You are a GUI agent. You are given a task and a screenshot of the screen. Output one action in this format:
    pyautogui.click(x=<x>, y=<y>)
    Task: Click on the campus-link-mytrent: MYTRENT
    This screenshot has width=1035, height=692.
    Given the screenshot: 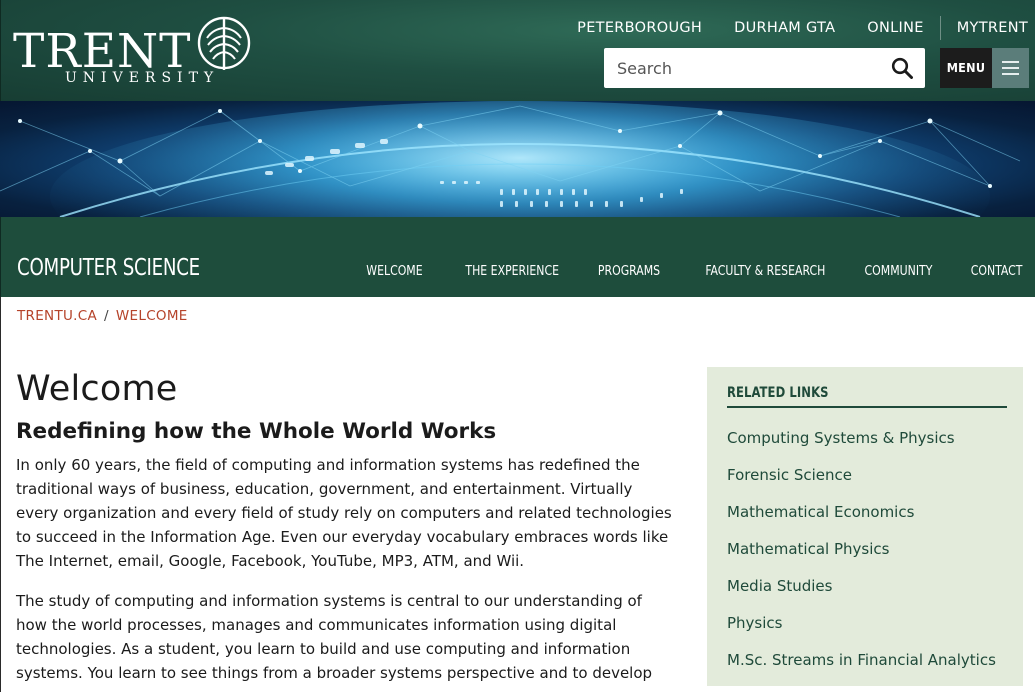 What is the action you would take?
    pyautogui.click(x=988, y=28)
    